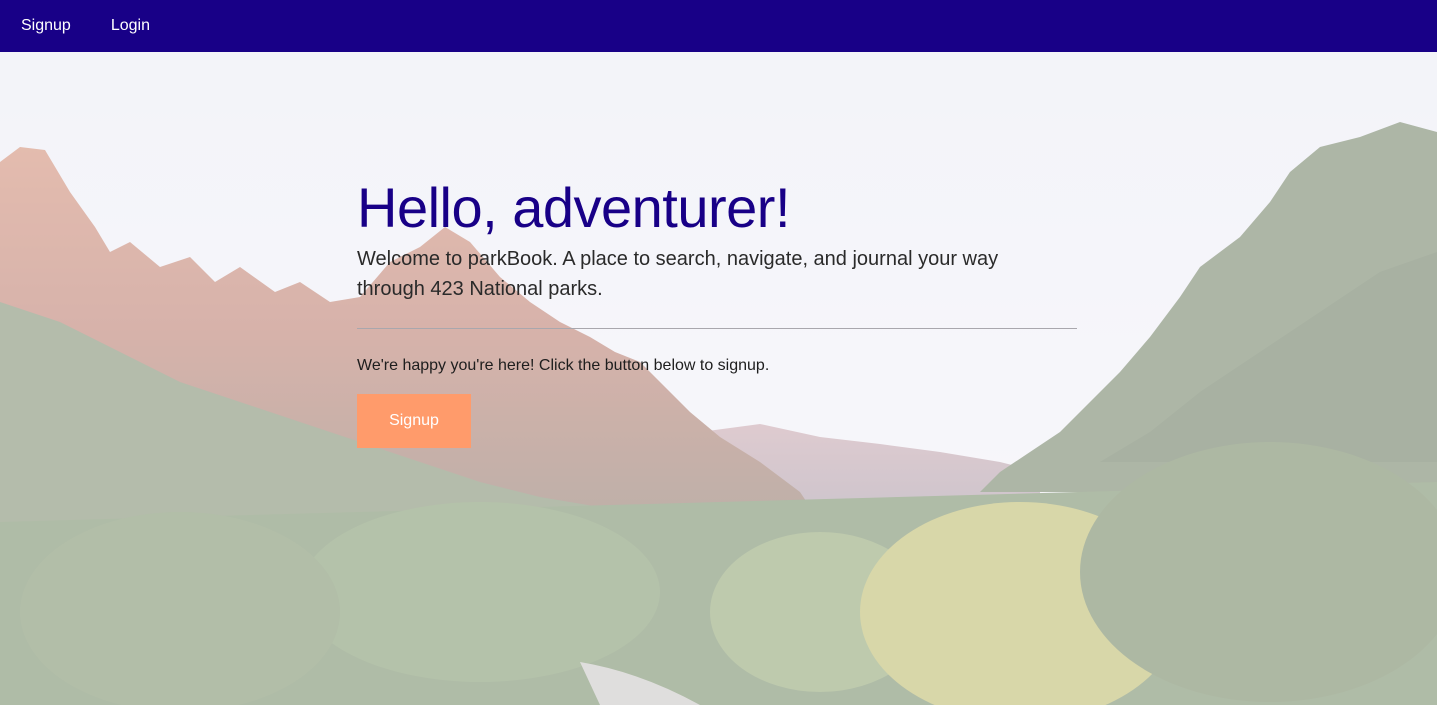 Image resolution: width=1437 pixels, height=705 pixels. Describe the element at coordinates (718, 26) in the screenshot. I see `top-navbar: Signup Login` at that location.